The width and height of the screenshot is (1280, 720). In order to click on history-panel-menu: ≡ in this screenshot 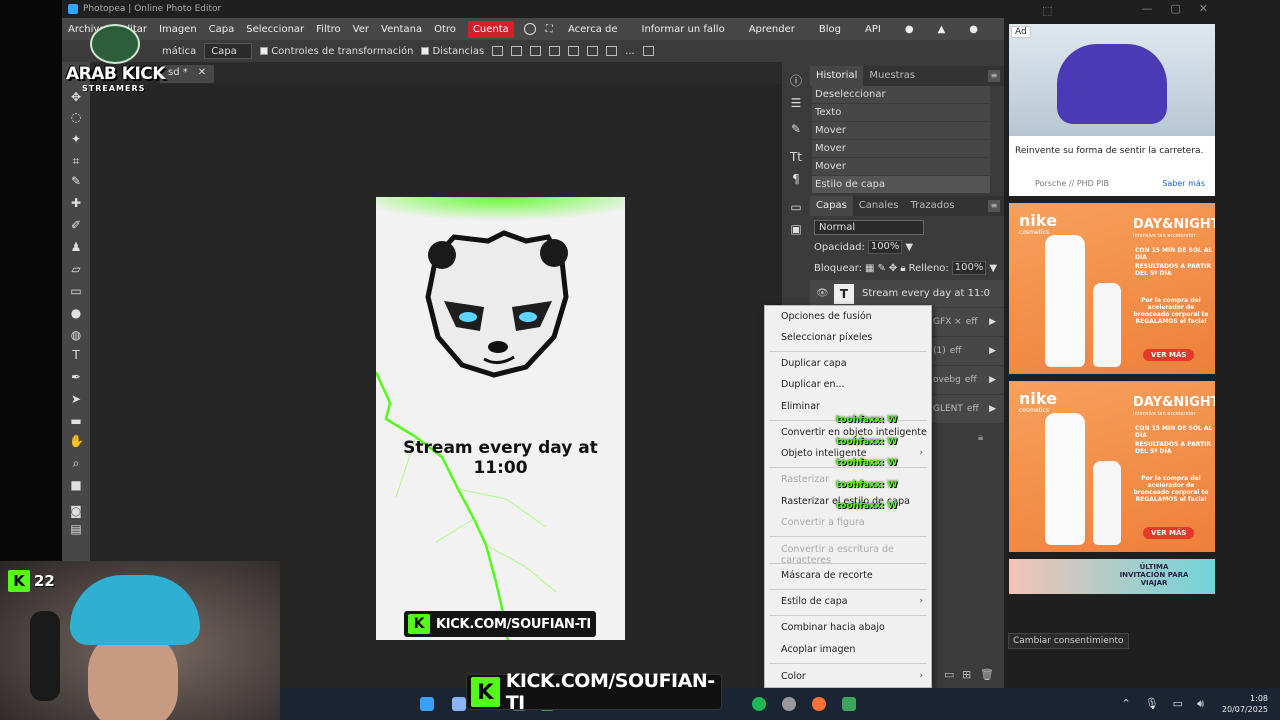, I will do `click(994, 76)`.